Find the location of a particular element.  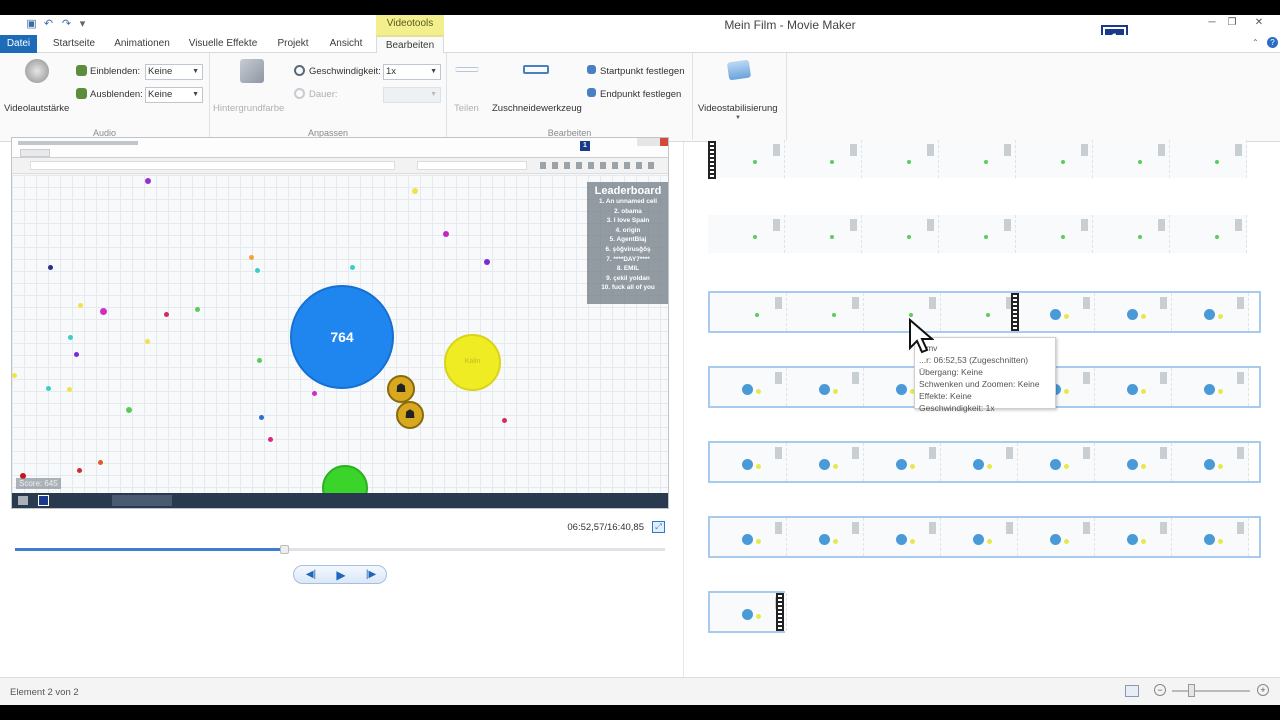

seek-thumb is located at coordinates (285, 549).